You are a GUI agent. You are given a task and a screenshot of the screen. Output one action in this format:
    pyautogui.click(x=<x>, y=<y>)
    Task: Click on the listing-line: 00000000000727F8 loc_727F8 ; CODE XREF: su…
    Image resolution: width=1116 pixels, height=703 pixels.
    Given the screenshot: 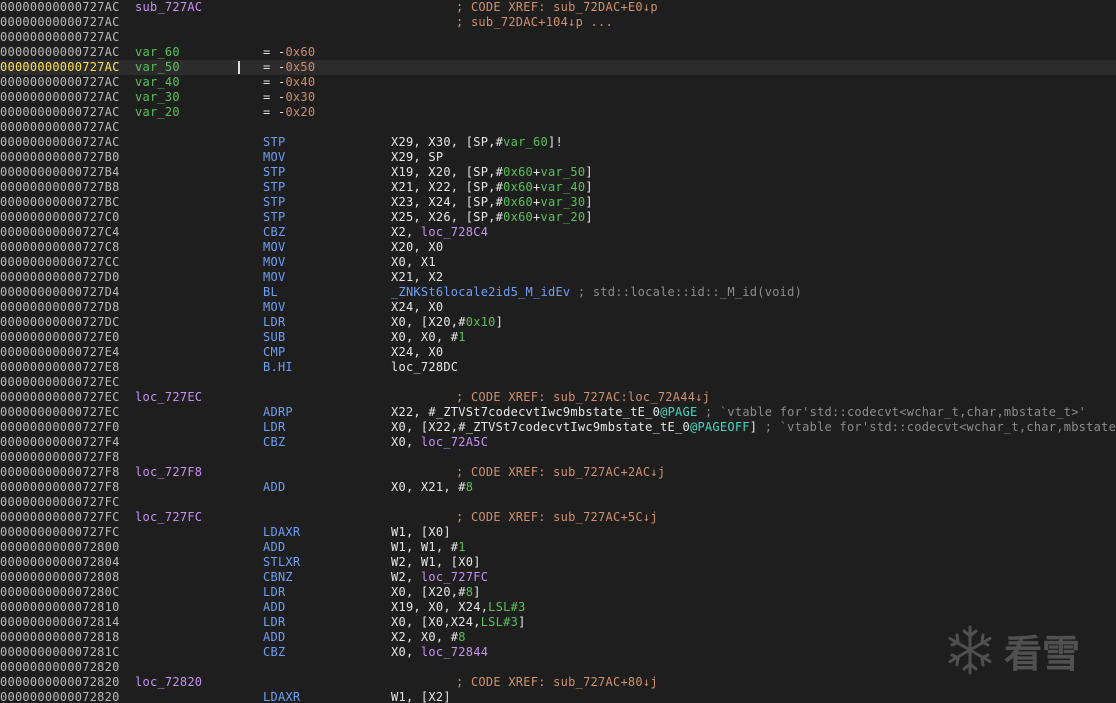 What is the action you would take?
    pyautogui.click(x=558, y=472)
    